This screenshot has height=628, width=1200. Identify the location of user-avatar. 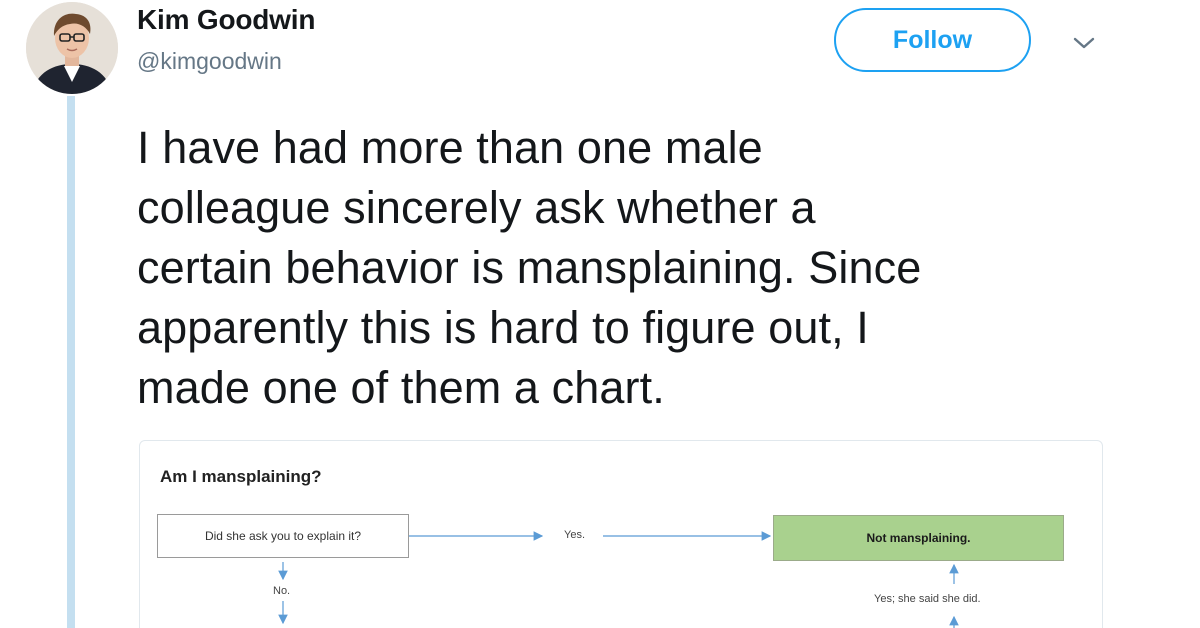
(72, 48).